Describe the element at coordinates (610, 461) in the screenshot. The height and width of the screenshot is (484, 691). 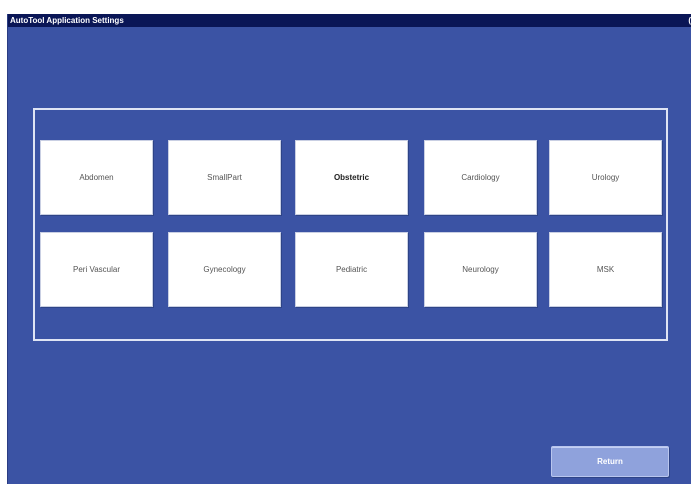
I see `return-button: Return` at that location.